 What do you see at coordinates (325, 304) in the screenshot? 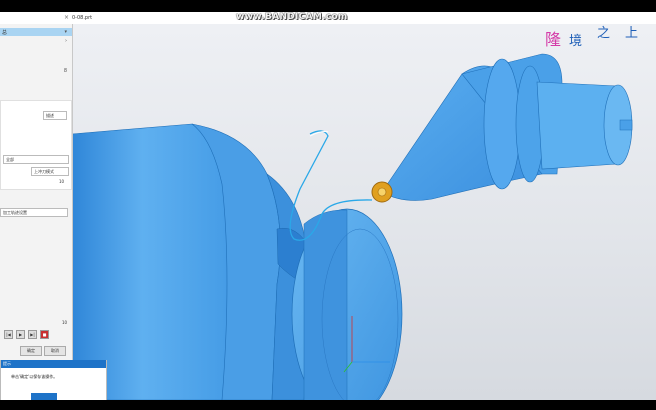
I see `flange-rim` at bounding box center [325, 304].